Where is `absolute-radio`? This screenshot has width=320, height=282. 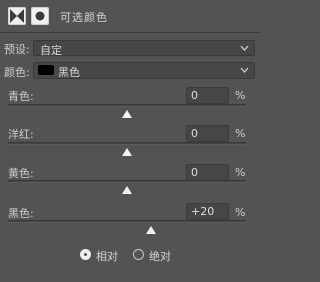
absolute-radio is located at coordinates (138, 254).